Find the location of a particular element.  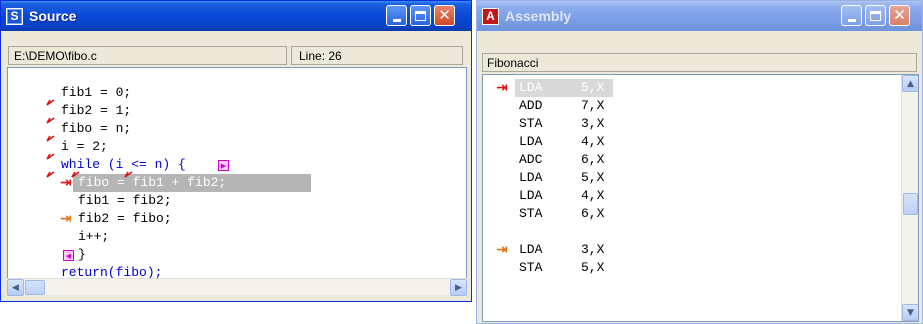

source-maximize-button is located at coordinates (420, 15).